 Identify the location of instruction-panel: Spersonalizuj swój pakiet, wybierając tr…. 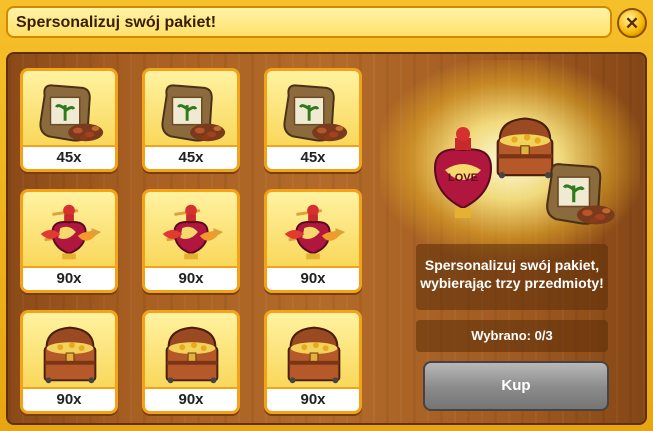
(512, 277).